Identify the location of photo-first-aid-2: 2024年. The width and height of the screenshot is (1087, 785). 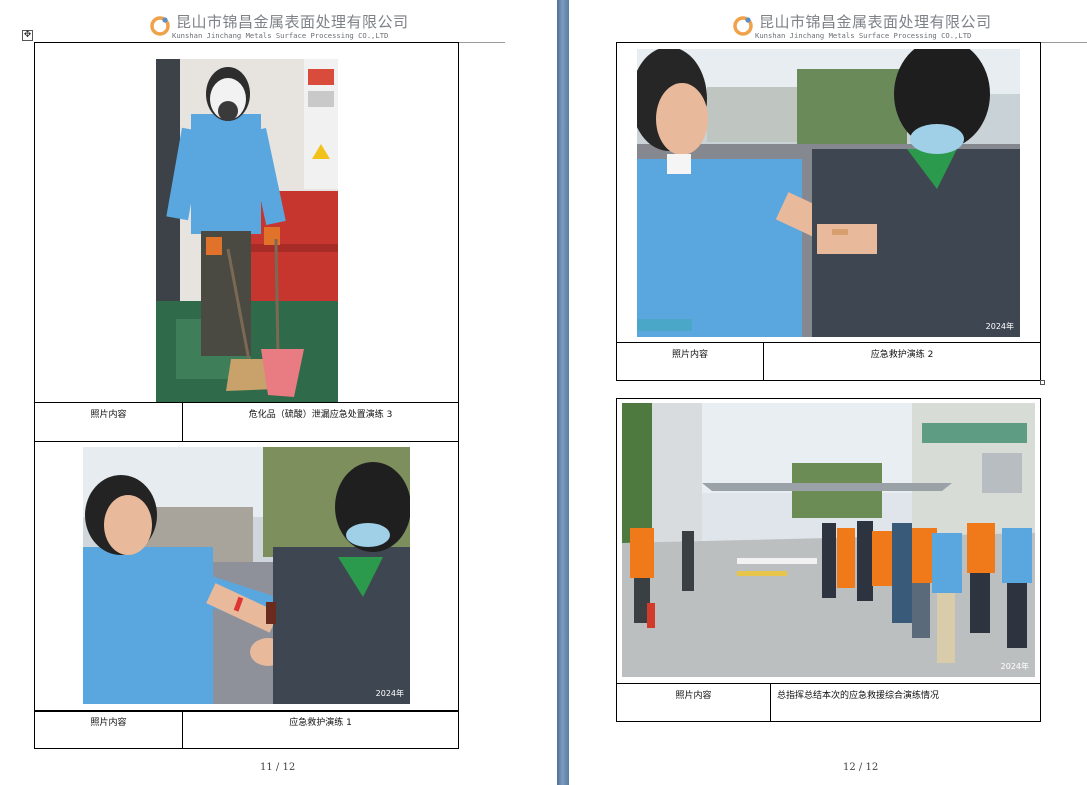
(828, 193).